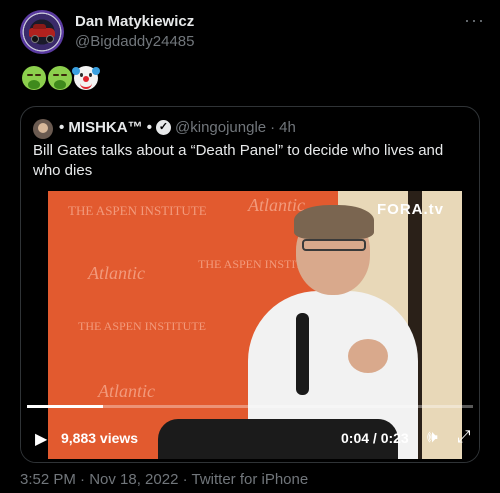  I want to click on video-time: 0:04 / 0:23, so click(375, 438).